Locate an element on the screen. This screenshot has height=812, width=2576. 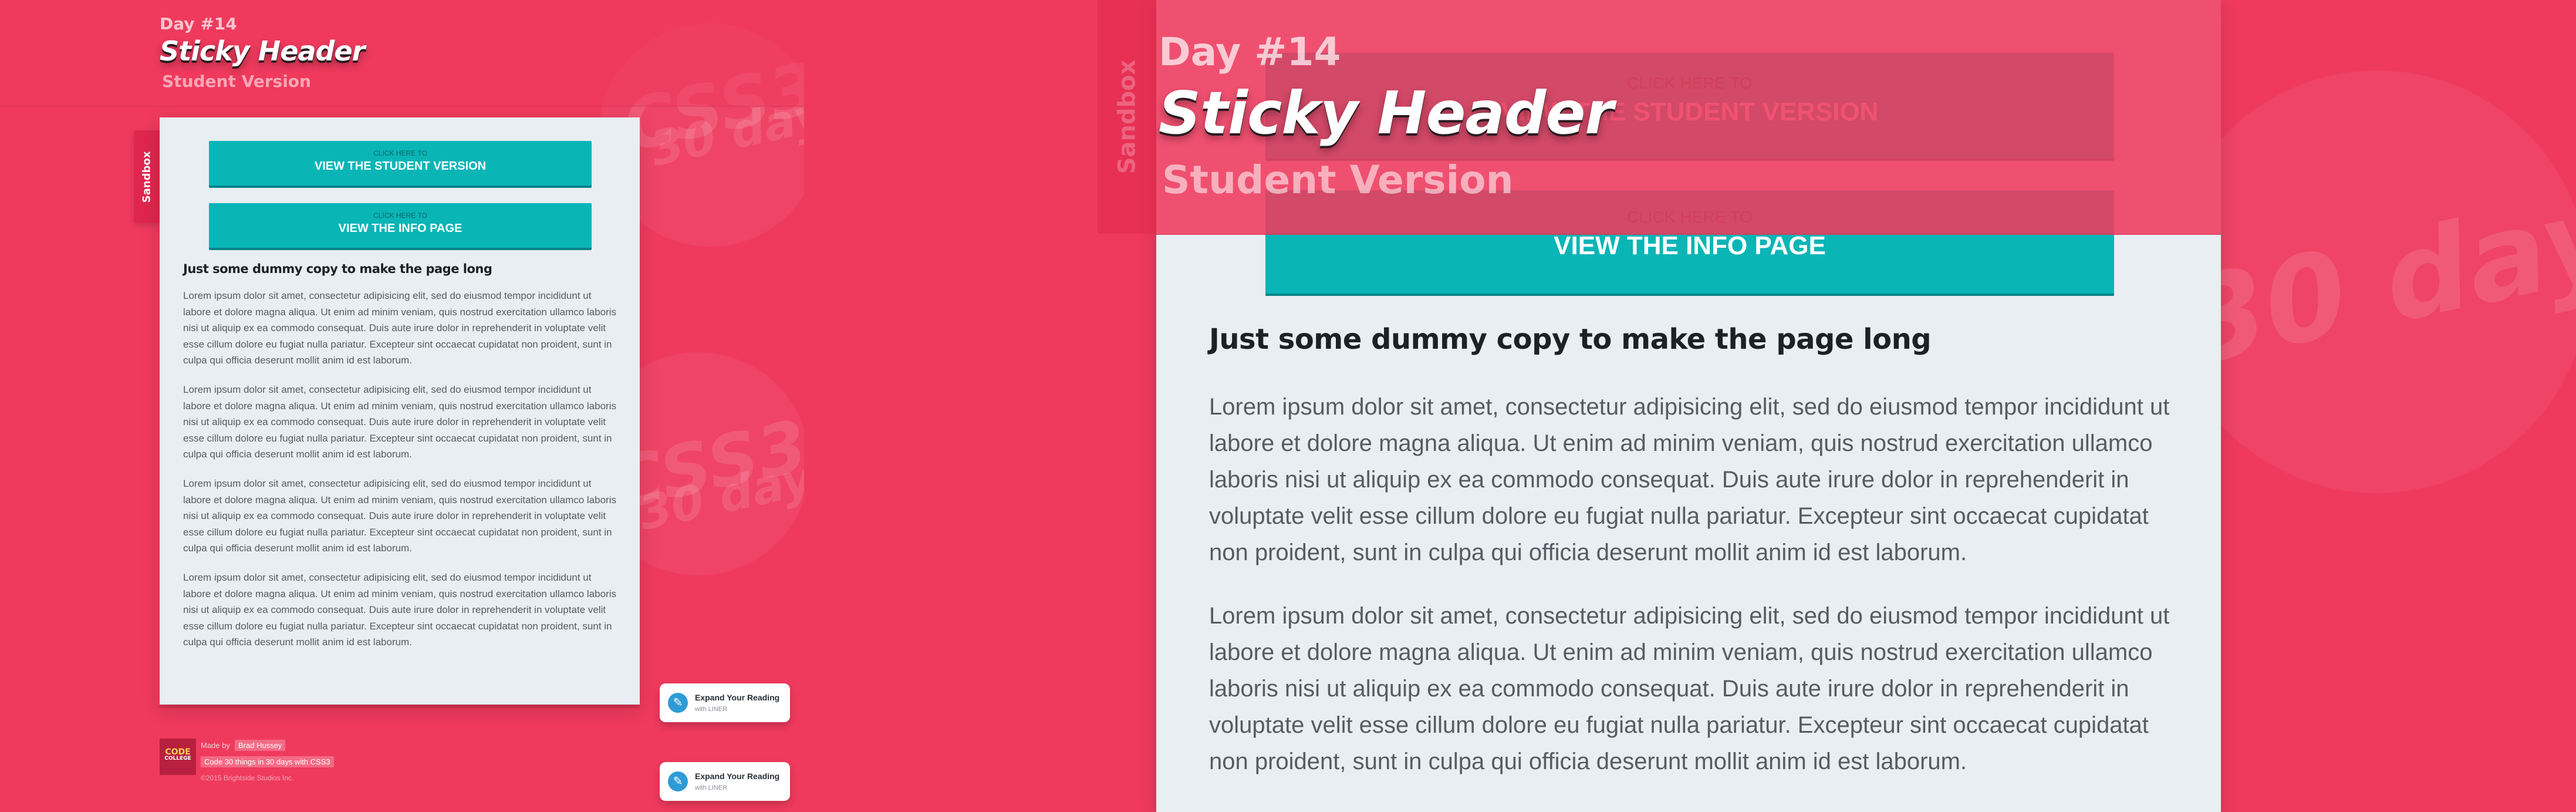
sticky-header: Day #14 Sticky Header Student Version is located at coordinates (402, 53).